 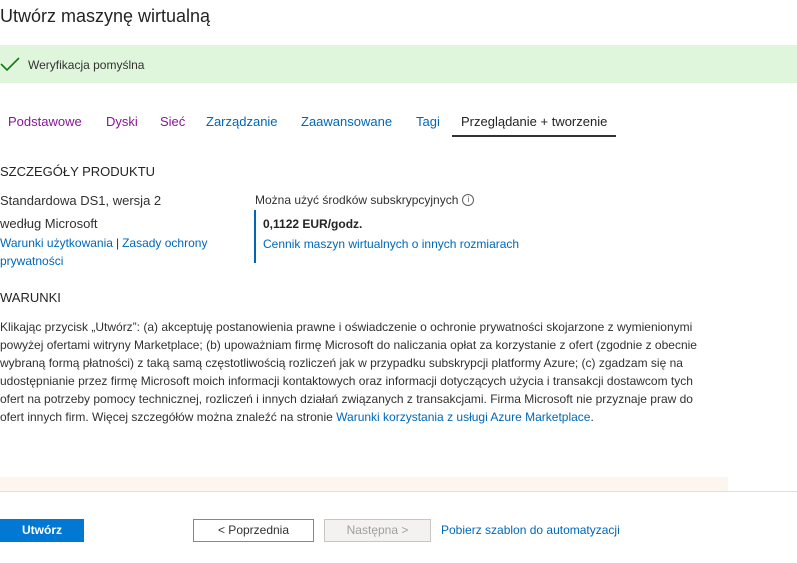 I want to click on footer-divider, so click(x=398, y=491).